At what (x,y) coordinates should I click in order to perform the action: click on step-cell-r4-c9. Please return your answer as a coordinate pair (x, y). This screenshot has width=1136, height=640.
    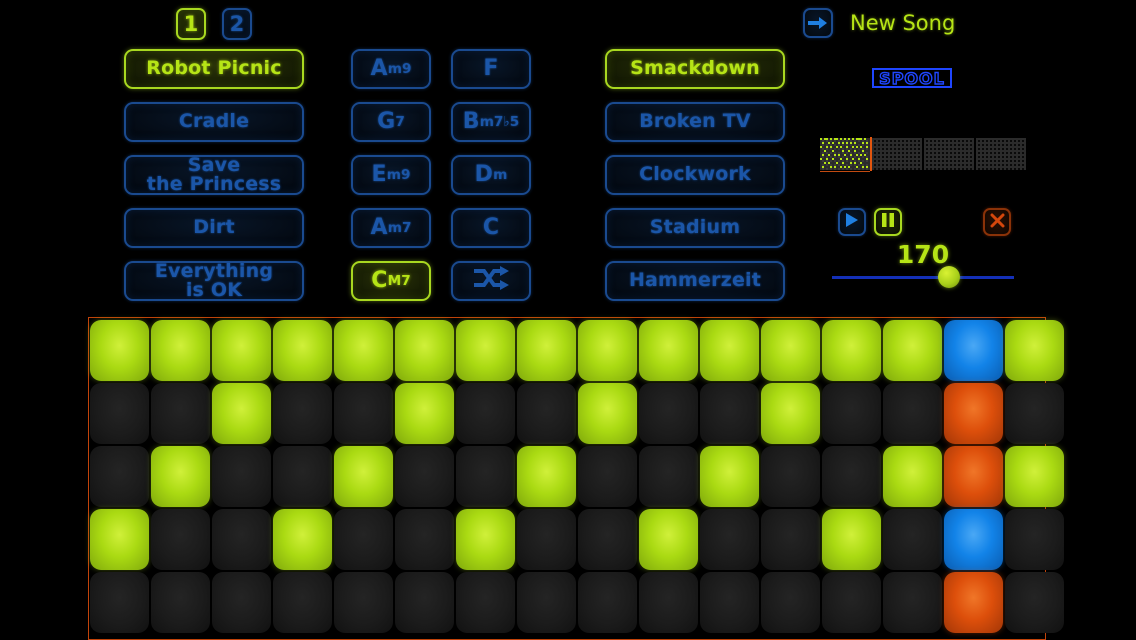
    Looking at the image, I should click on (607, 539).